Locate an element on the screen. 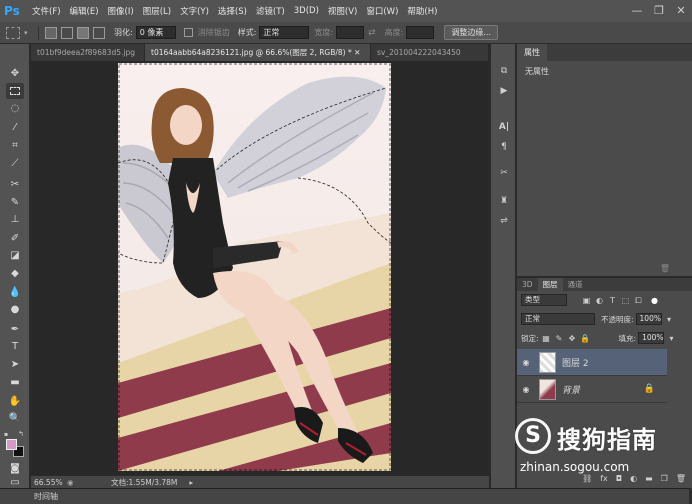 This screenshot has height=504, width=692. rectangular-marquee-icon is located at coordinates (15, 91).